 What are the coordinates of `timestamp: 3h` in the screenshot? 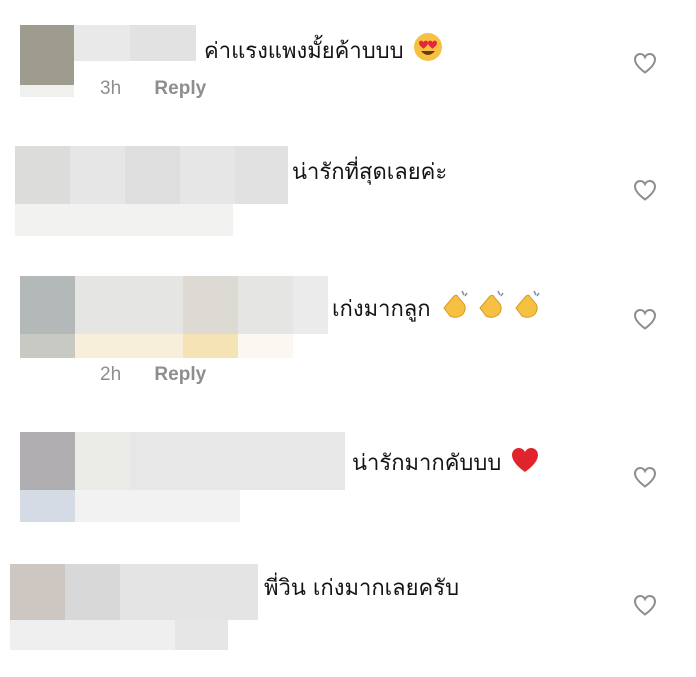 It's located at (111, 88).